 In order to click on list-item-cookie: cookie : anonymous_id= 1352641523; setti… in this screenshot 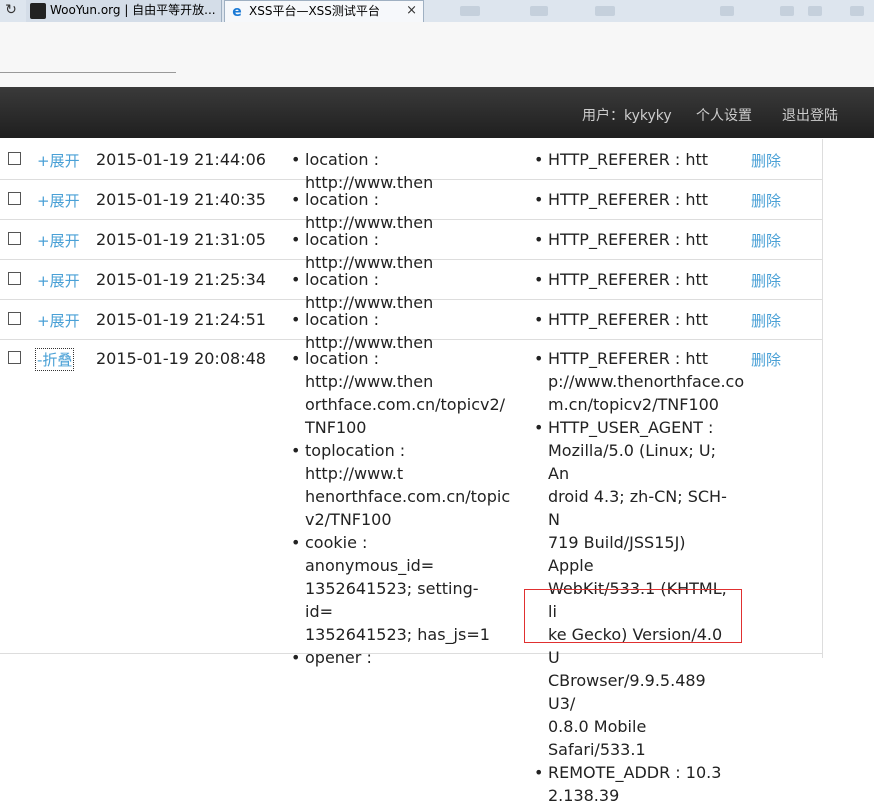, I will do `click(391, 588)`.